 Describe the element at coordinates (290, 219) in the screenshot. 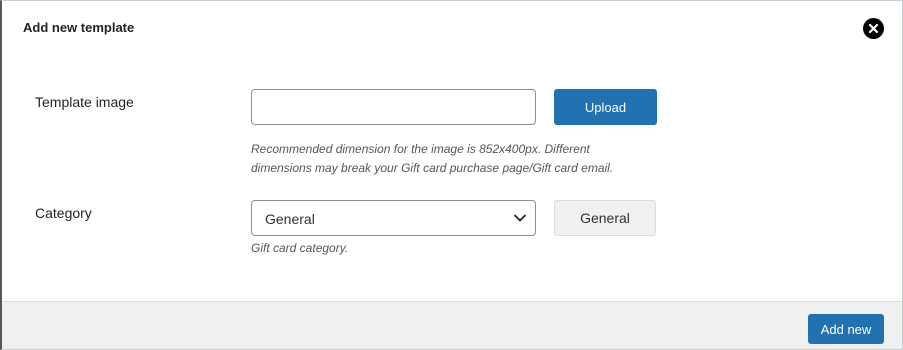

I see `category-select-value: General` at that location.